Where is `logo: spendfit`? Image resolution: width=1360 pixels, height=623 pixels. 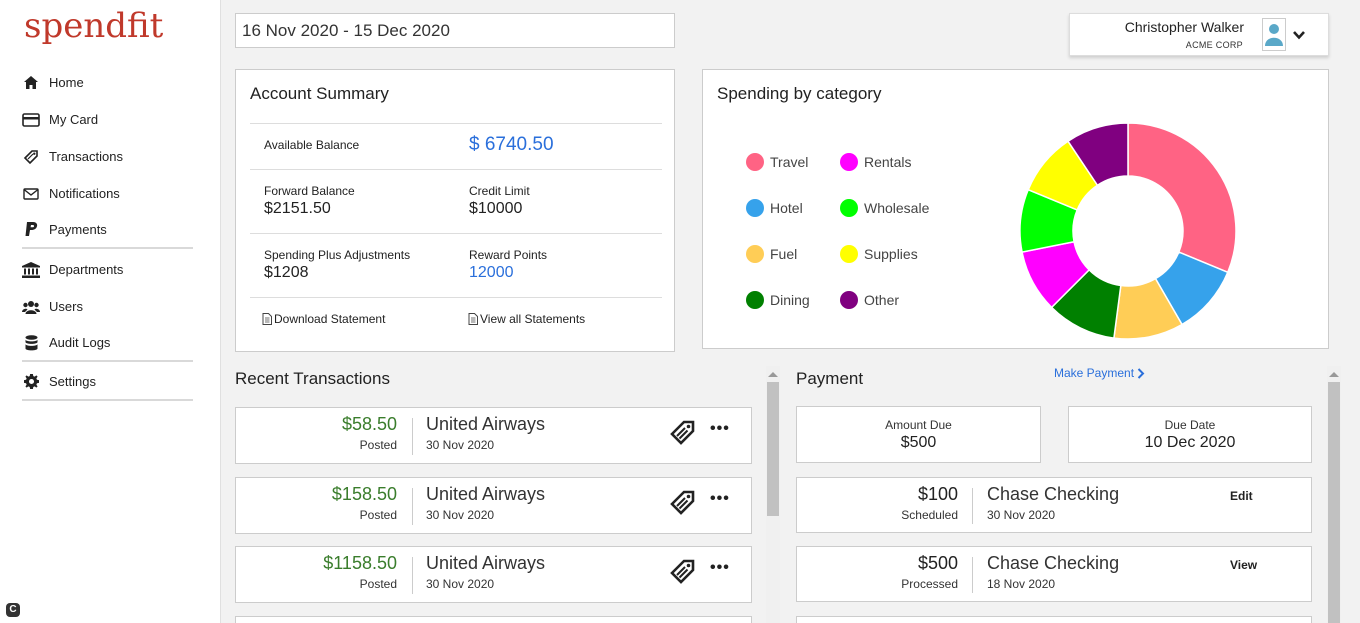
logo: spendfit is located at coordinates (93, 26).